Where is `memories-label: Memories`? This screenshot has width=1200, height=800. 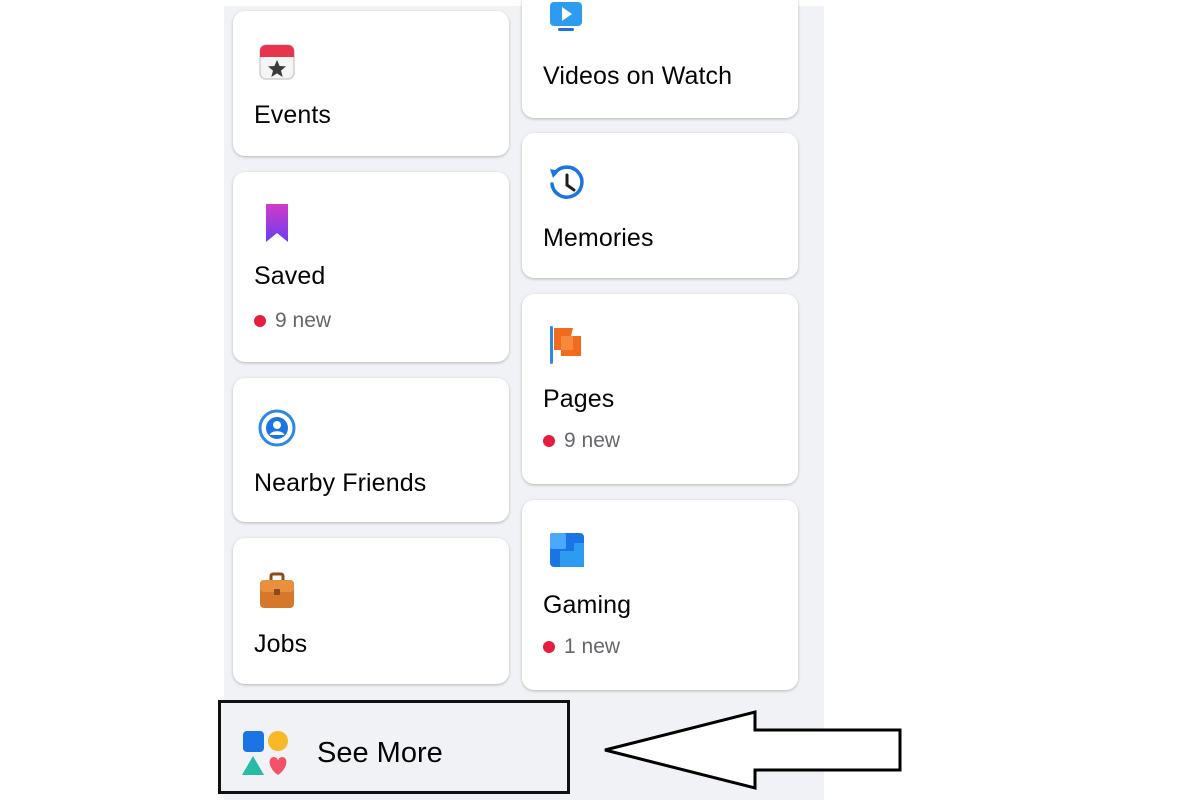 memories-label: Memories is located at coordinates (598, 238).